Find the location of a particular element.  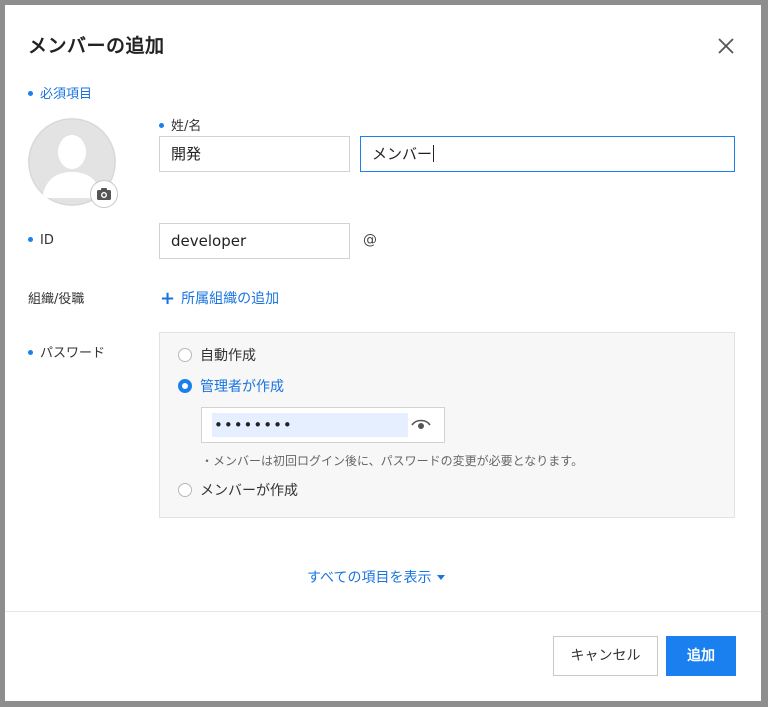

radio-member-create: メンバーが作成 is located at coordinates (238, 491).